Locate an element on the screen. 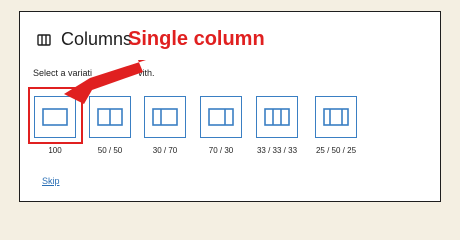 The image size is (460, 240). two-columns-30-70-icon is located at coordinates (165, 117).